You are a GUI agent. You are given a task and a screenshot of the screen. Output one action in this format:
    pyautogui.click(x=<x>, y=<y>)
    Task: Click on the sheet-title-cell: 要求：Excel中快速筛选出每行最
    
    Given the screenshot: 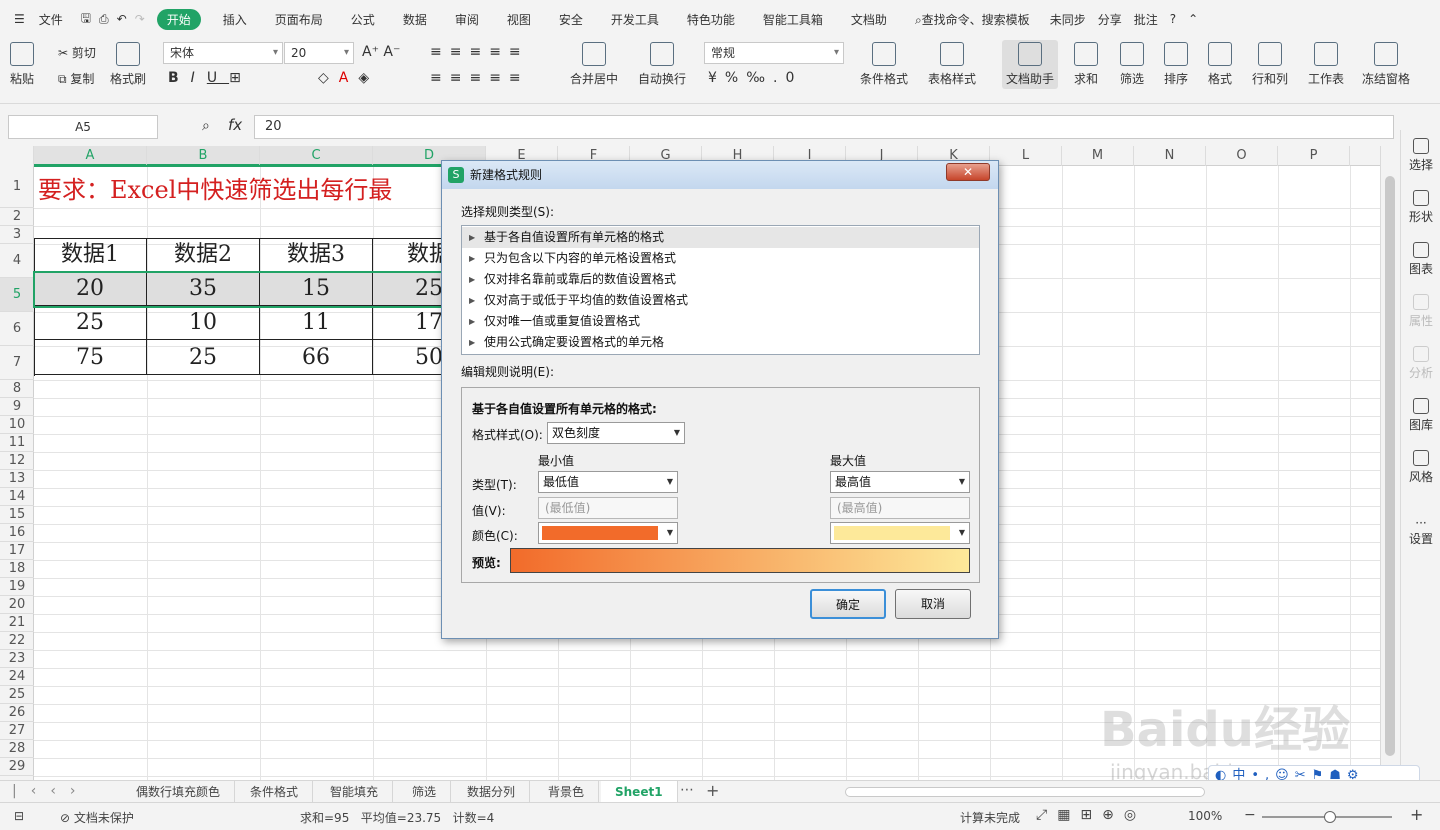 What is the action you would take?
    pyautogui.click(x=215, y=187)
    